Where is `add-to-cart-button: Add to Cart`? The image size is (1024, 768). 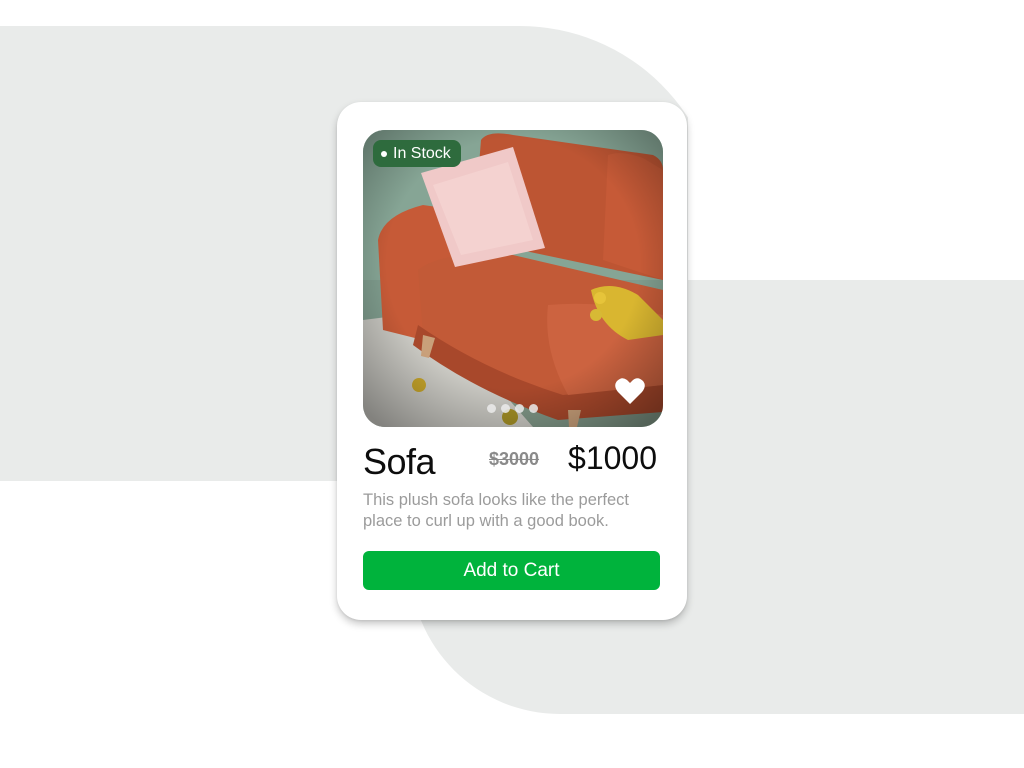
add-to-cart-button: Add to Cart is located at coordinates (511, 570).